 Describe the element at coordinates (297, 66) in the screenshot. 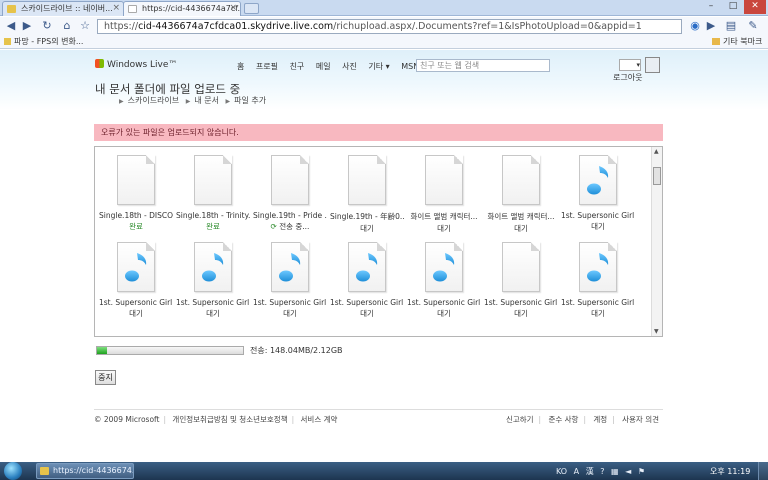

I see `nav-friends: 친구` at that location.